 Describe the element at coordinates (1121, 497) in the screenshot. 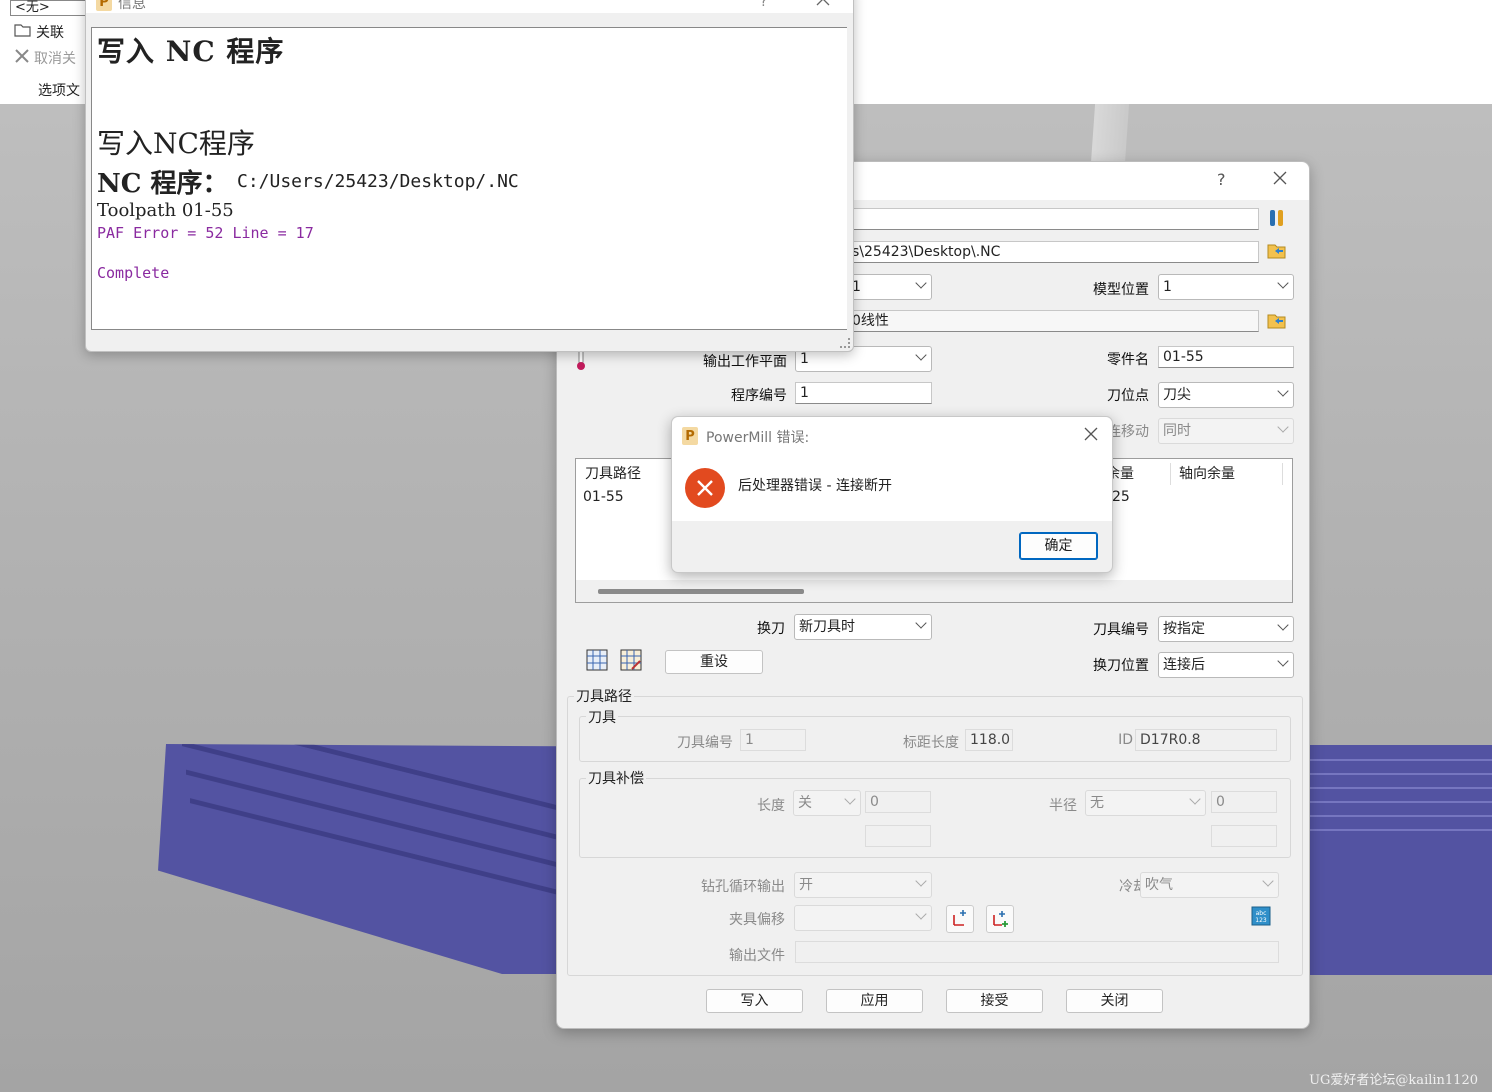

I see `list-cell-stock: 25` at that location.